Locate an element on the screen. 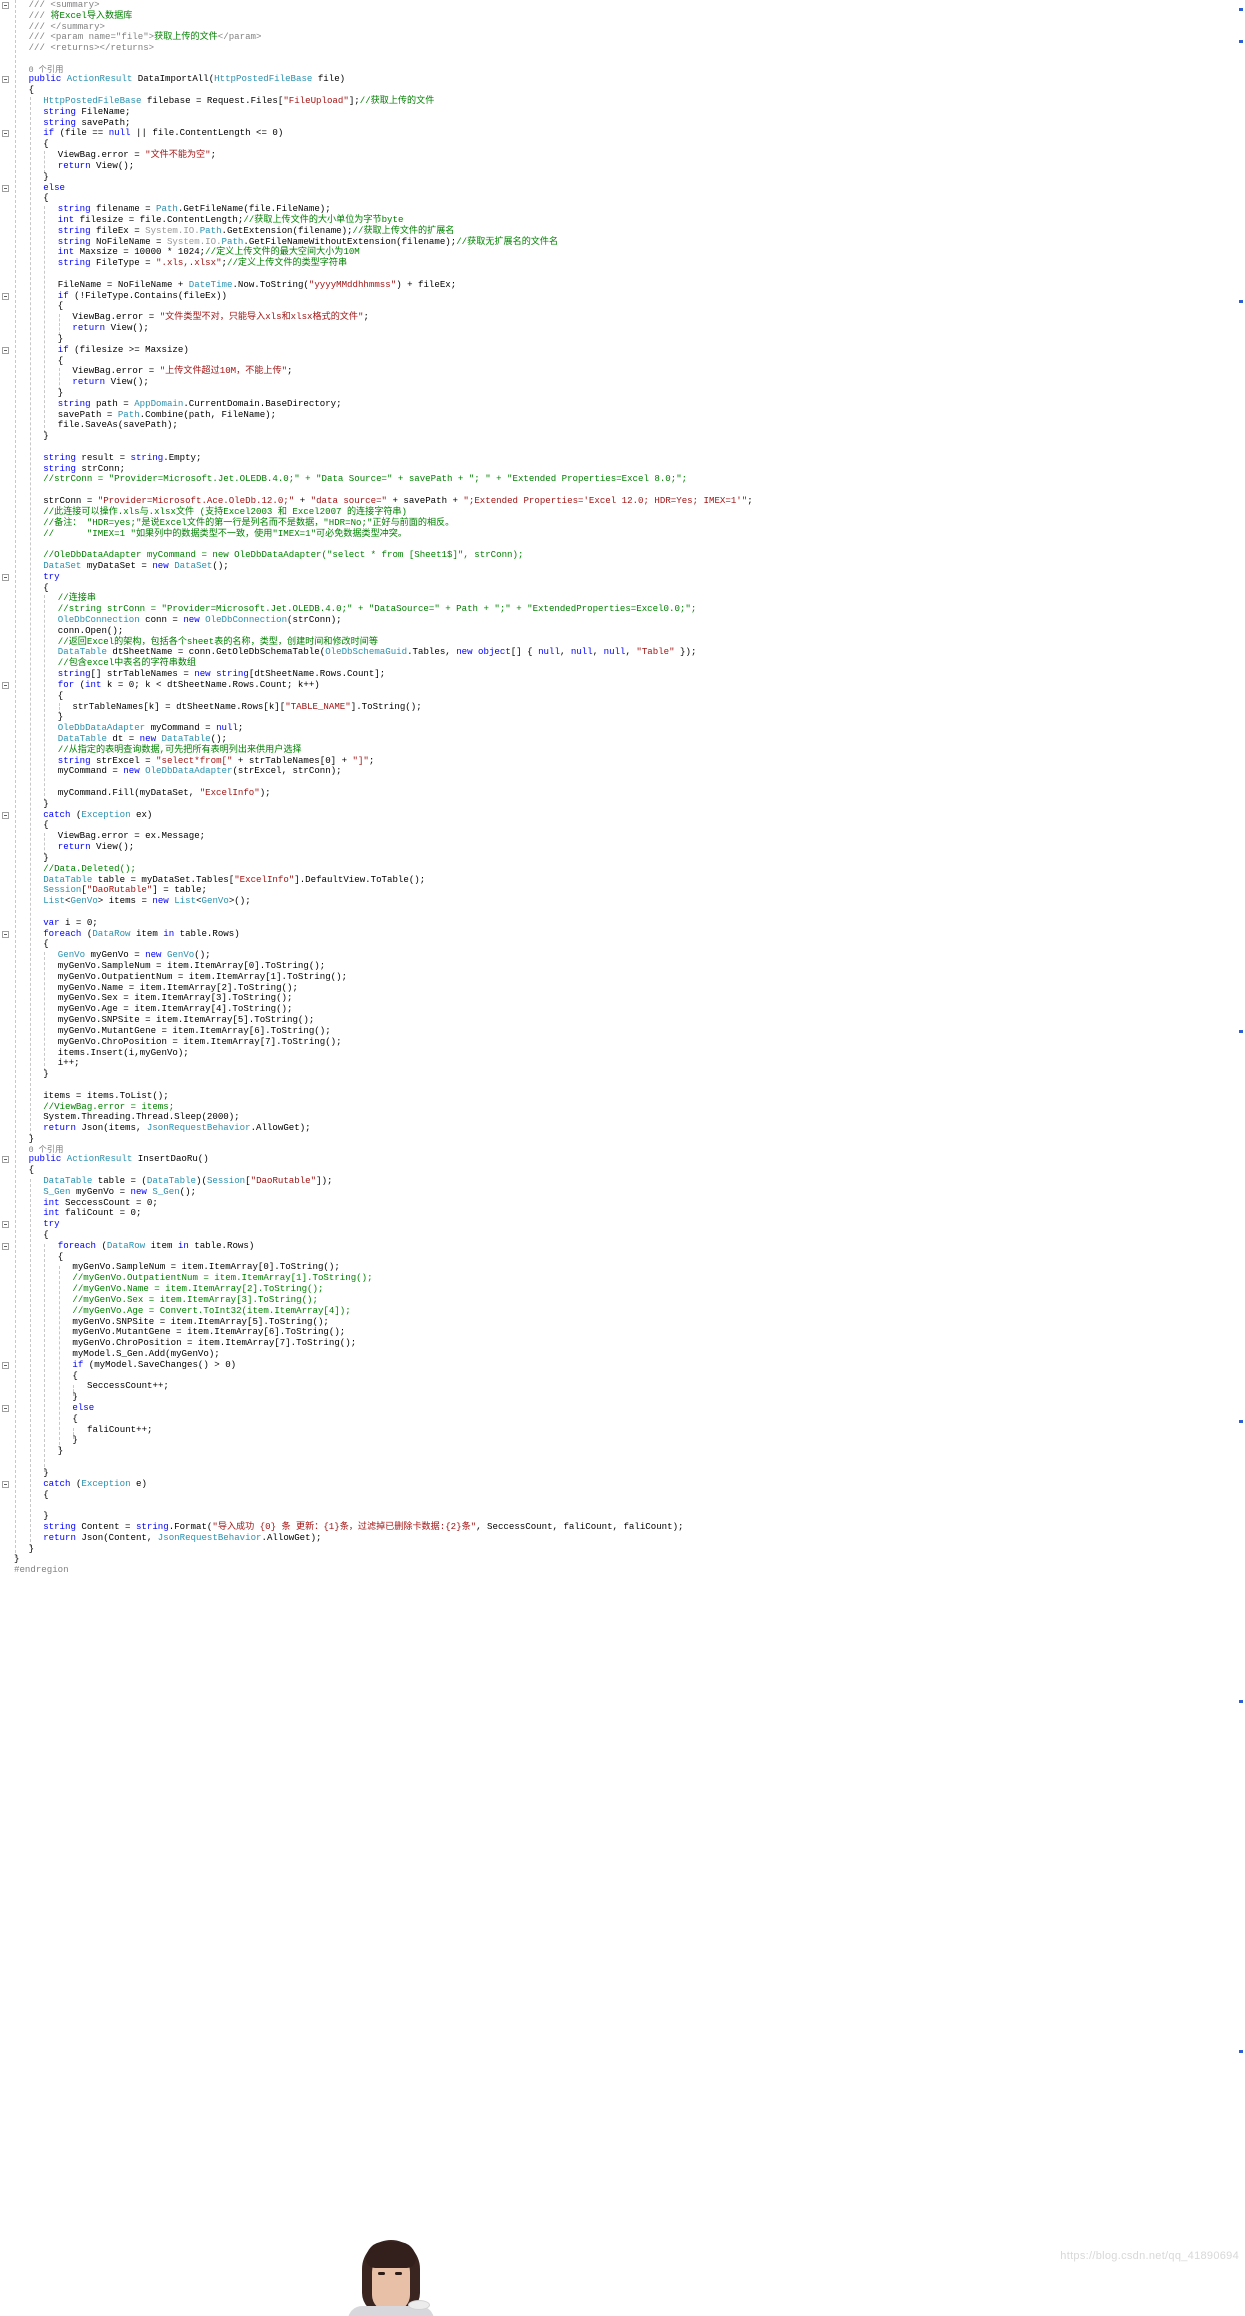 Image resolution: width=1245 pixels, height=2316 pixels. code-line: public ActionResult InsertDaoRu() is located at coordinates (622, 1159).